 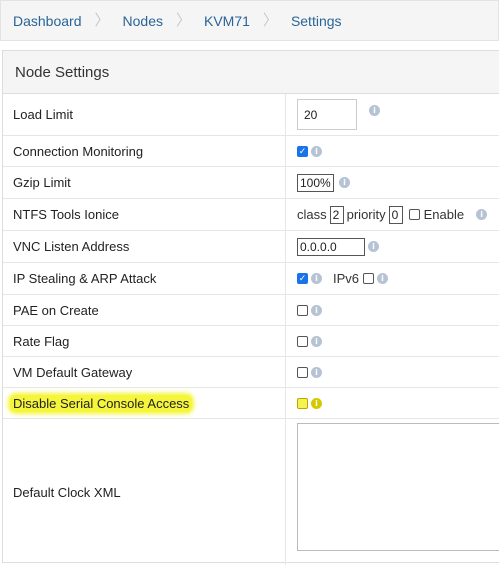 What do you see at coordinates (144, 278) in the screenshot?
I see `ip-stealing-label: IP Stealing & ARP Attack` at bounding box center [144, 278].